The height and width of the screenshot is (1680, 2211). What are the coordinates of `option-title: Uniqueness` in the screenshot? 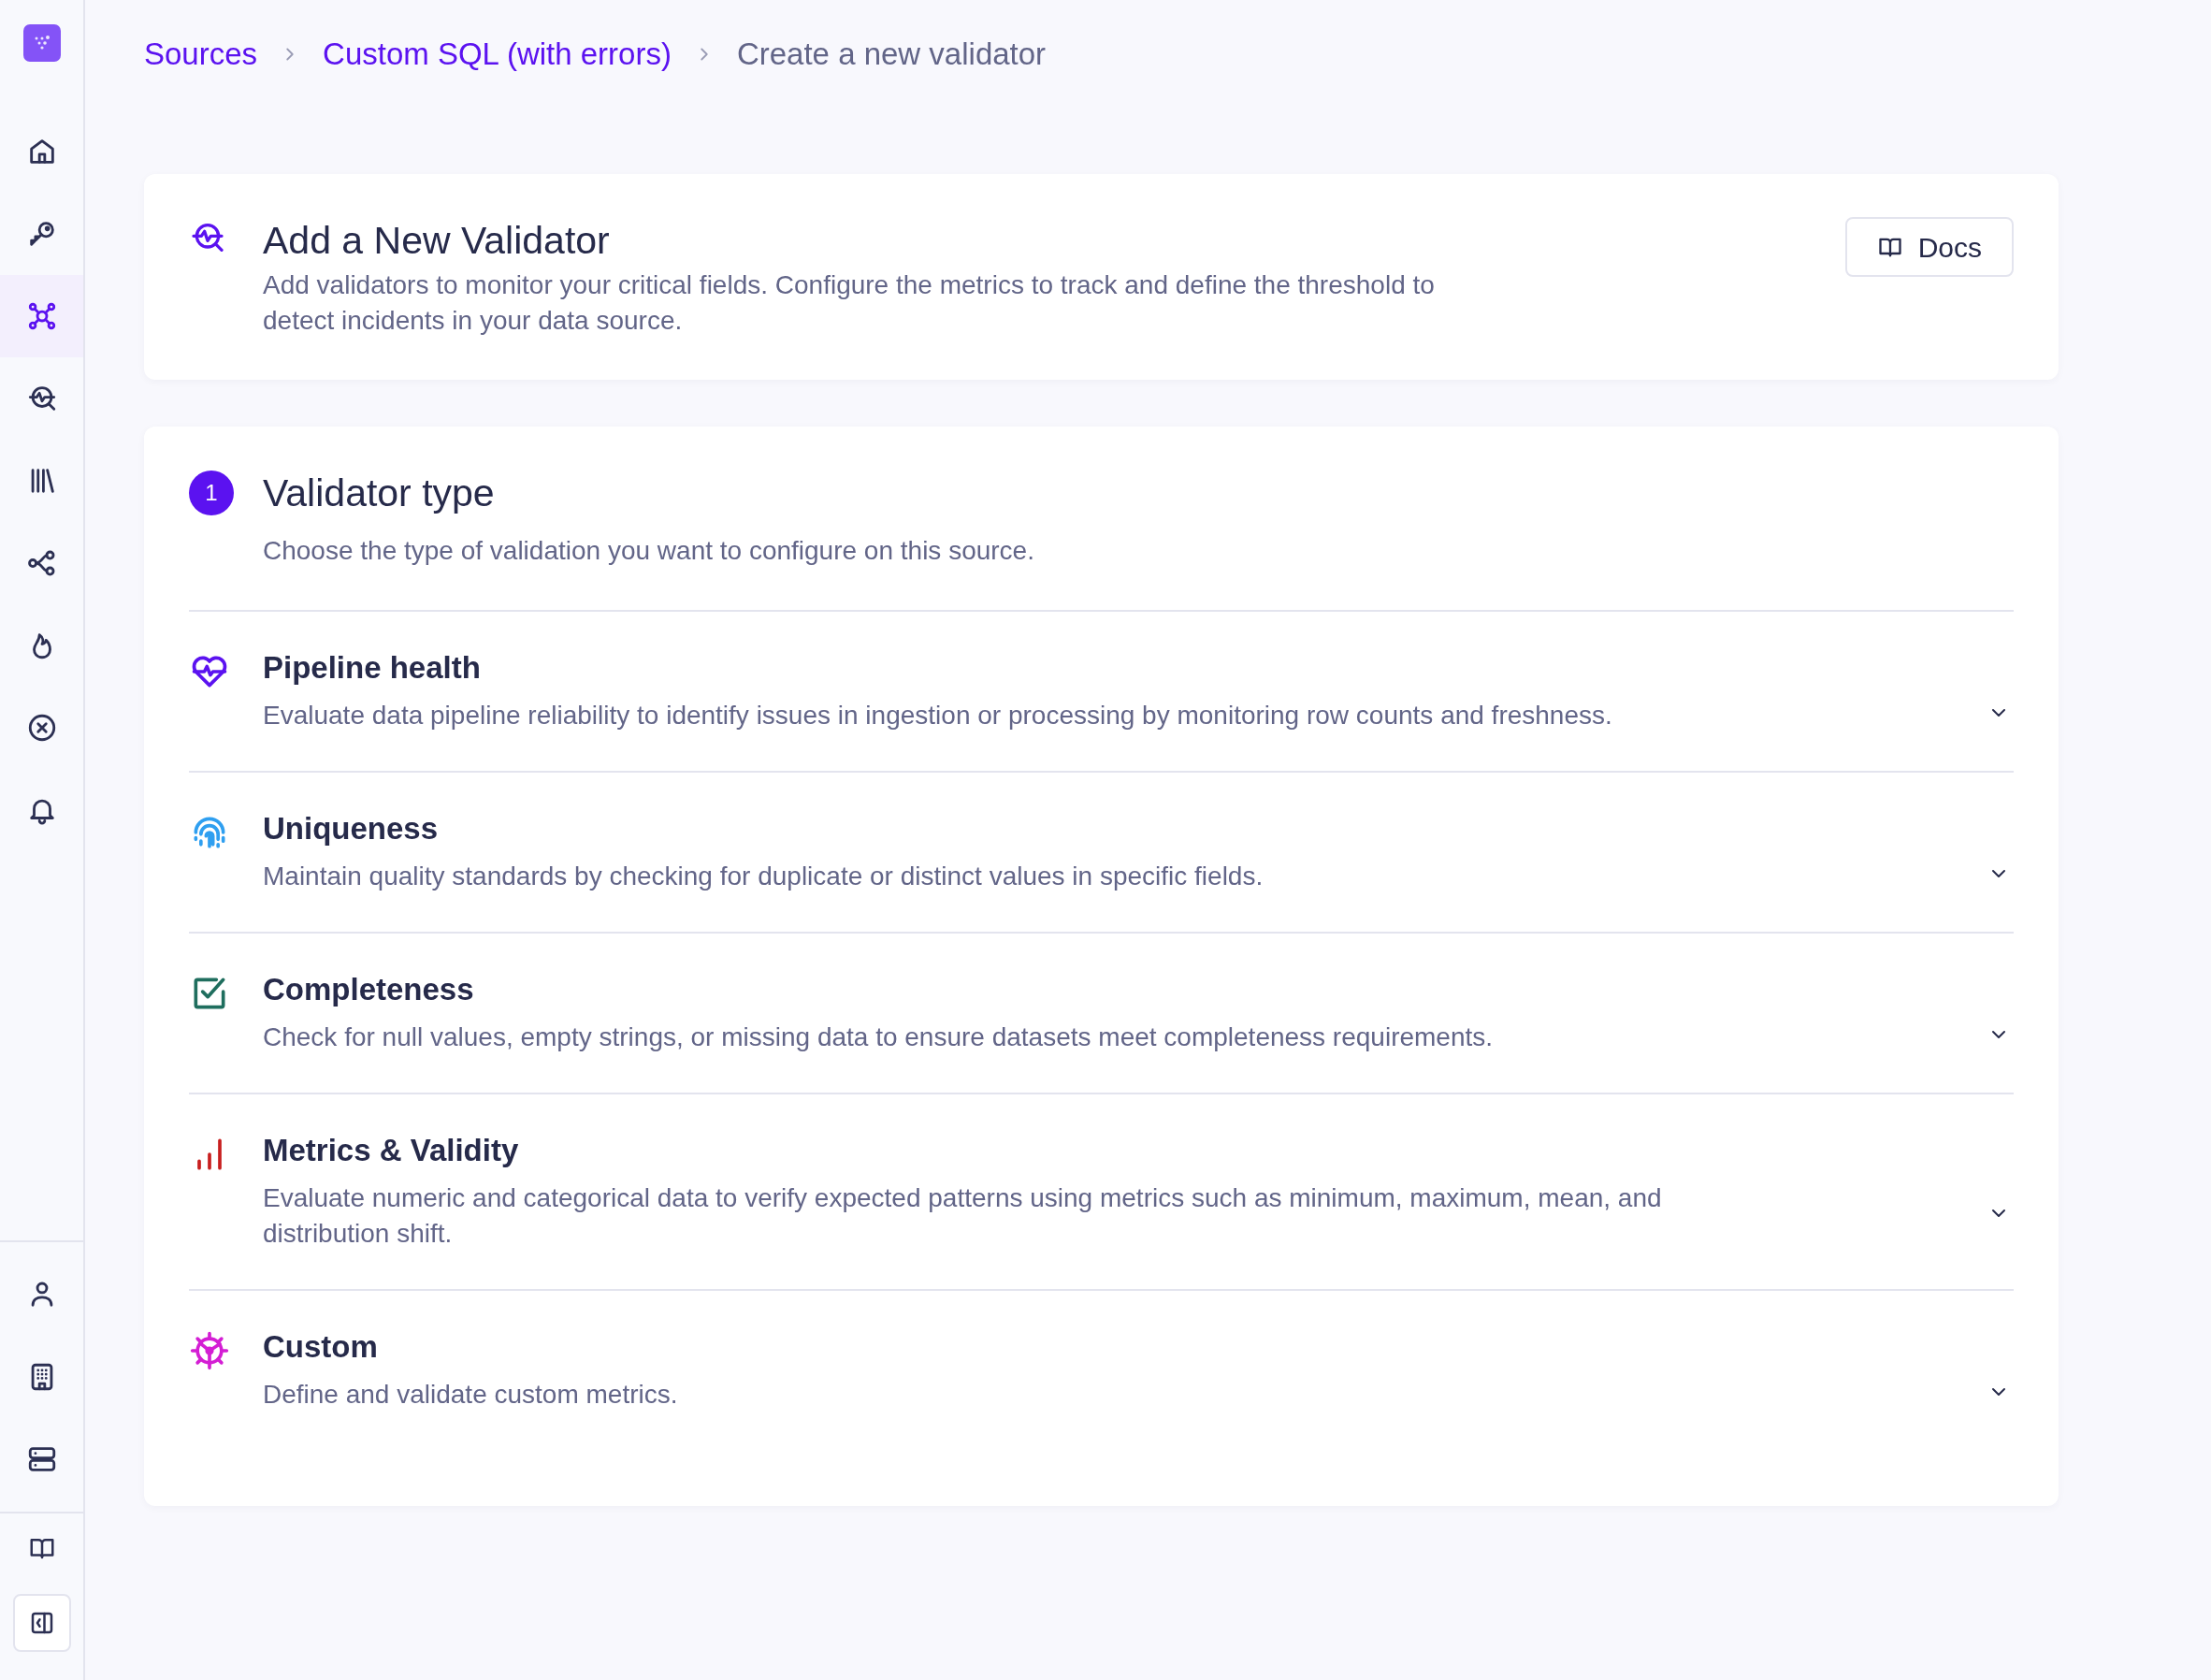 It's located at (351, 828).